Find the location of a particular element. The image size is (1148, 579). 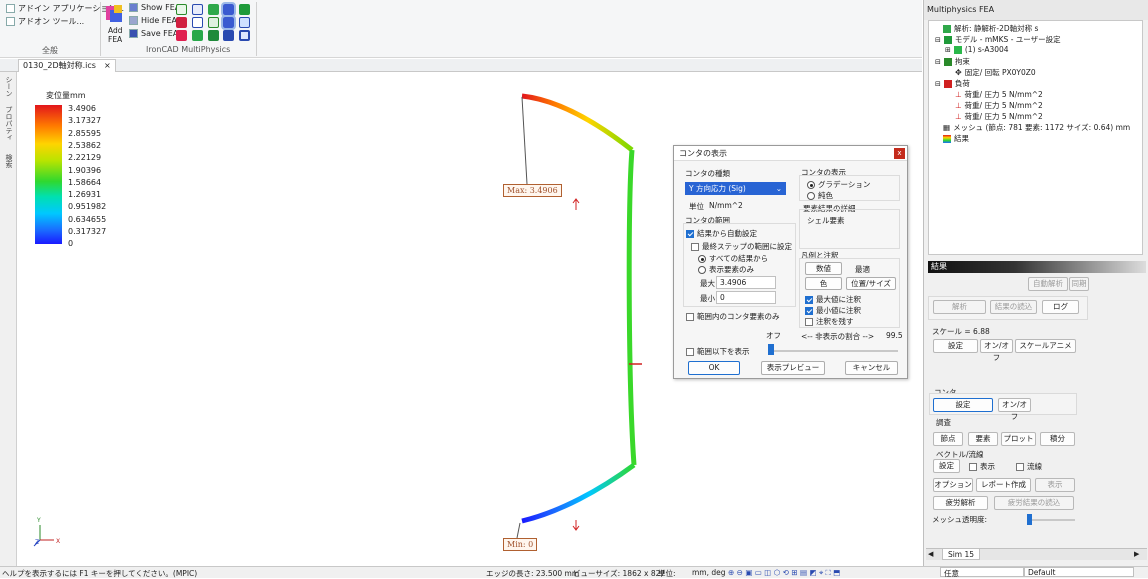

mode-select: 任意 is located at coordinates (982, 572).